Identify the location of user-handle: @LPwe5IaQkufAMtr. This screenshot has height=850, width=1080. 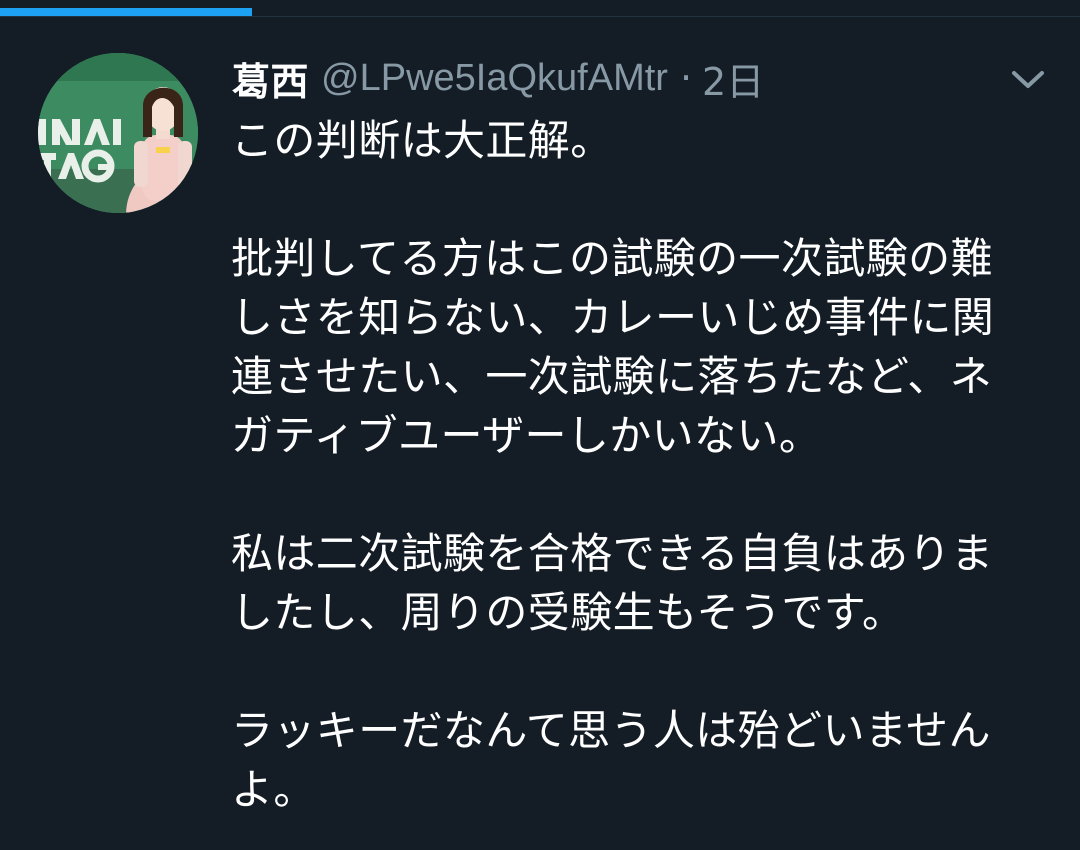
(494, 78).